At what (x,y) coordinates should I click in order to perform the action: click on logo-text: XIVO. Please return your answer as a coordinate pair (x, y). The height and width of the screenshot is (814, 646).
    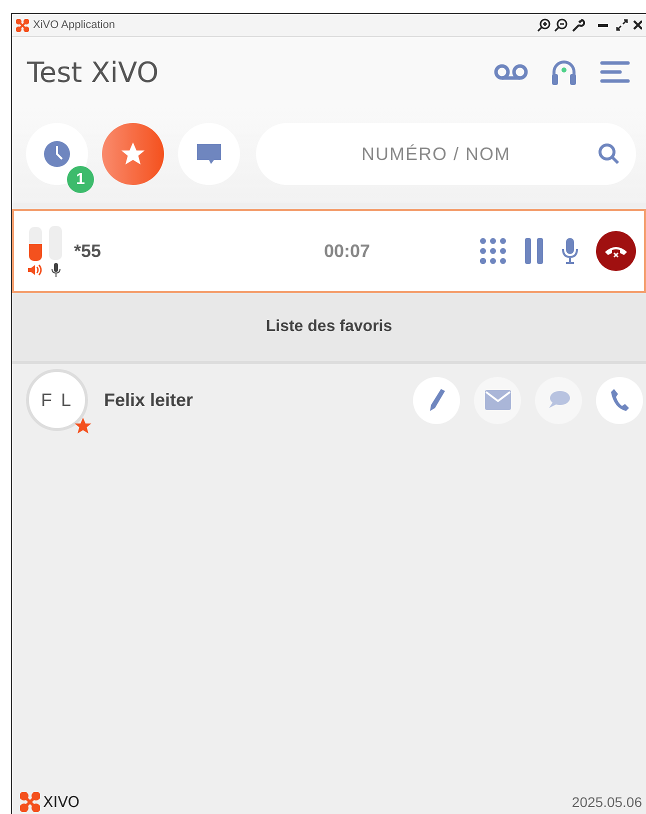
    Looking at the image, I should click on (61, 802).